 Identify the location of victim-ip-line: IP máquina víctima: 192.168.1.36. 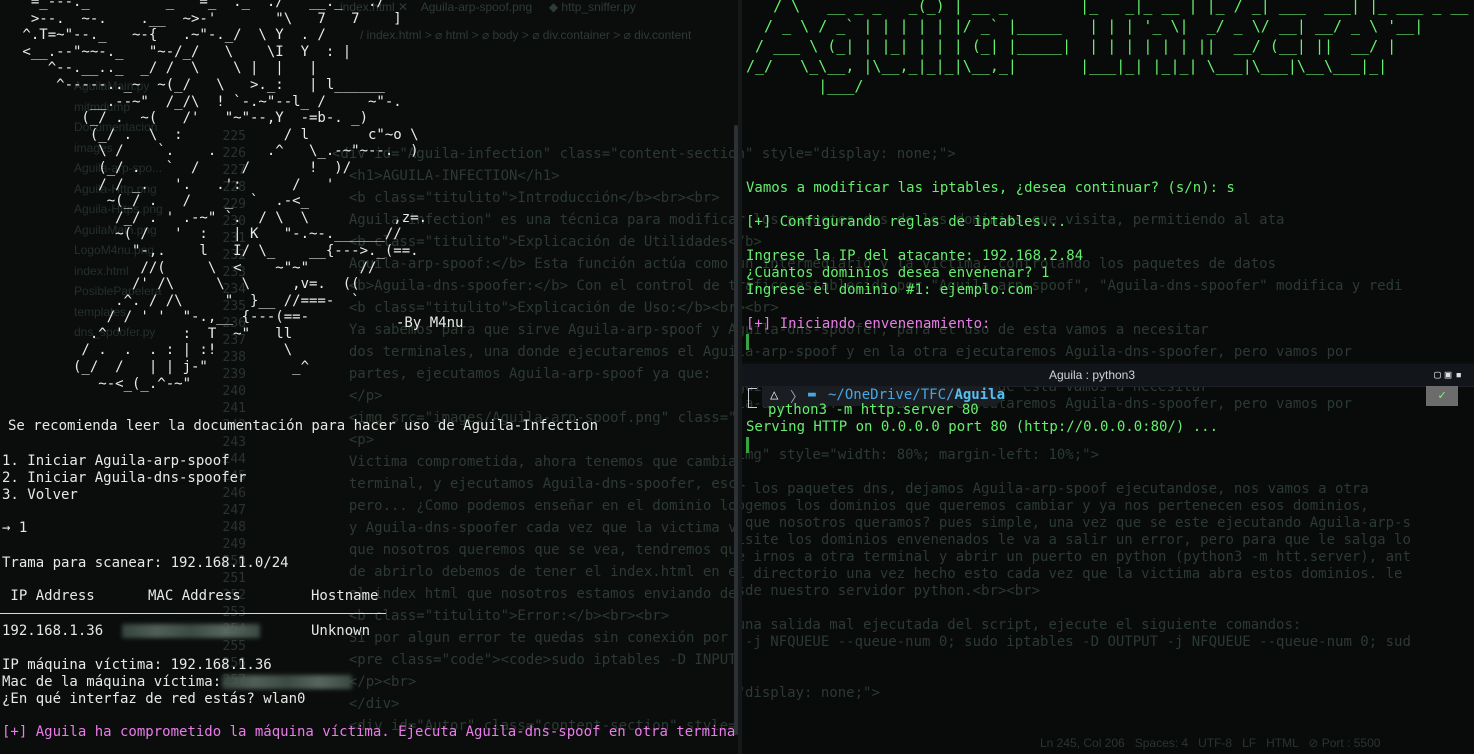
(137, 665).